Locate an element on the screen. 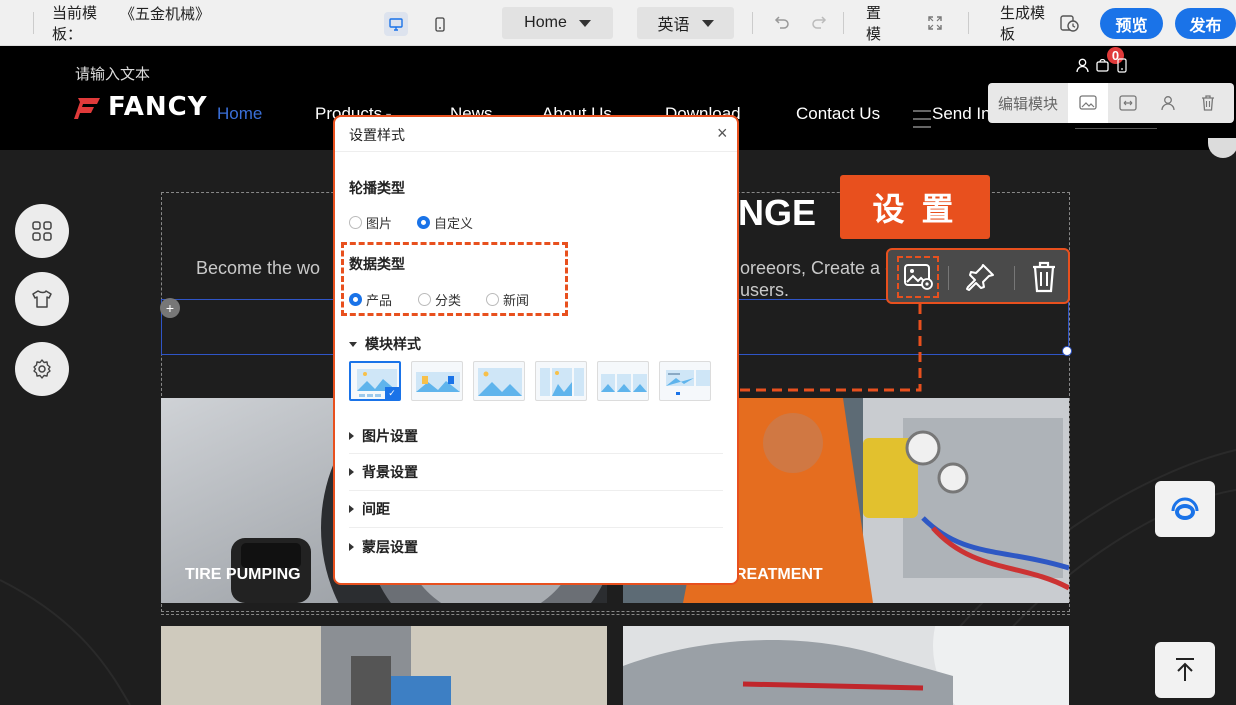 Image resolution: width=1236 pixels, height=705 pixels. cart-icon is located at coordinates (1102, 65).